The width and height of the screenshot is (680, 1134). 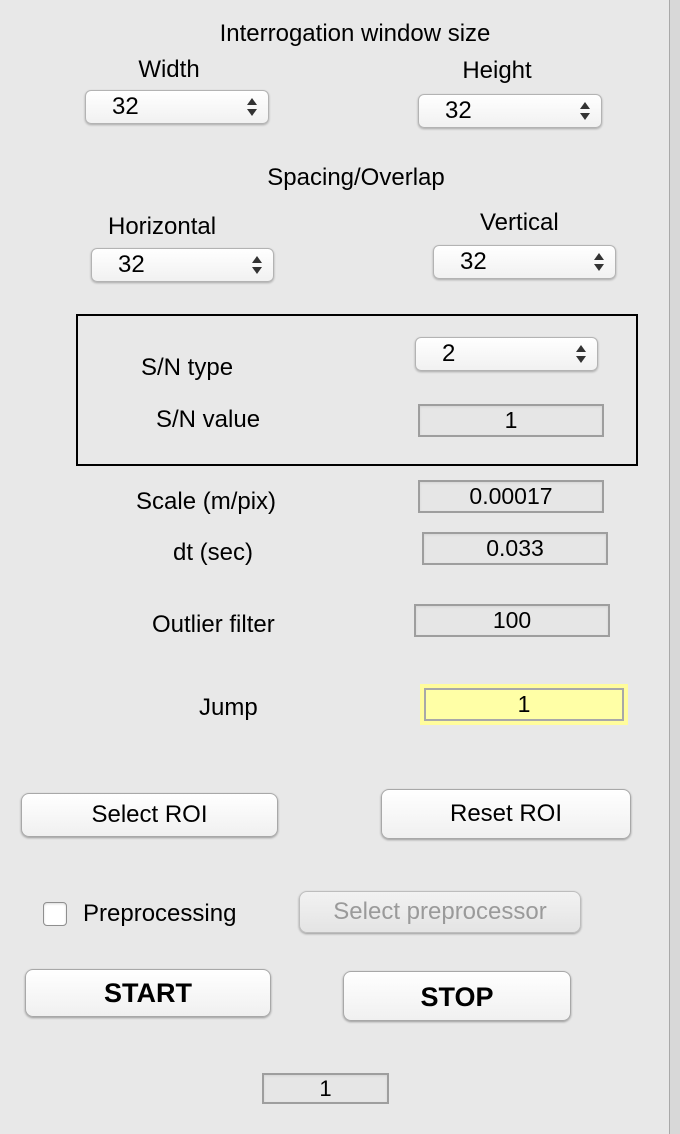 What do you see at coordinates (457, 996) in the screenshot?
I see `stop-button: STOP` at bounding box center [457, 996].